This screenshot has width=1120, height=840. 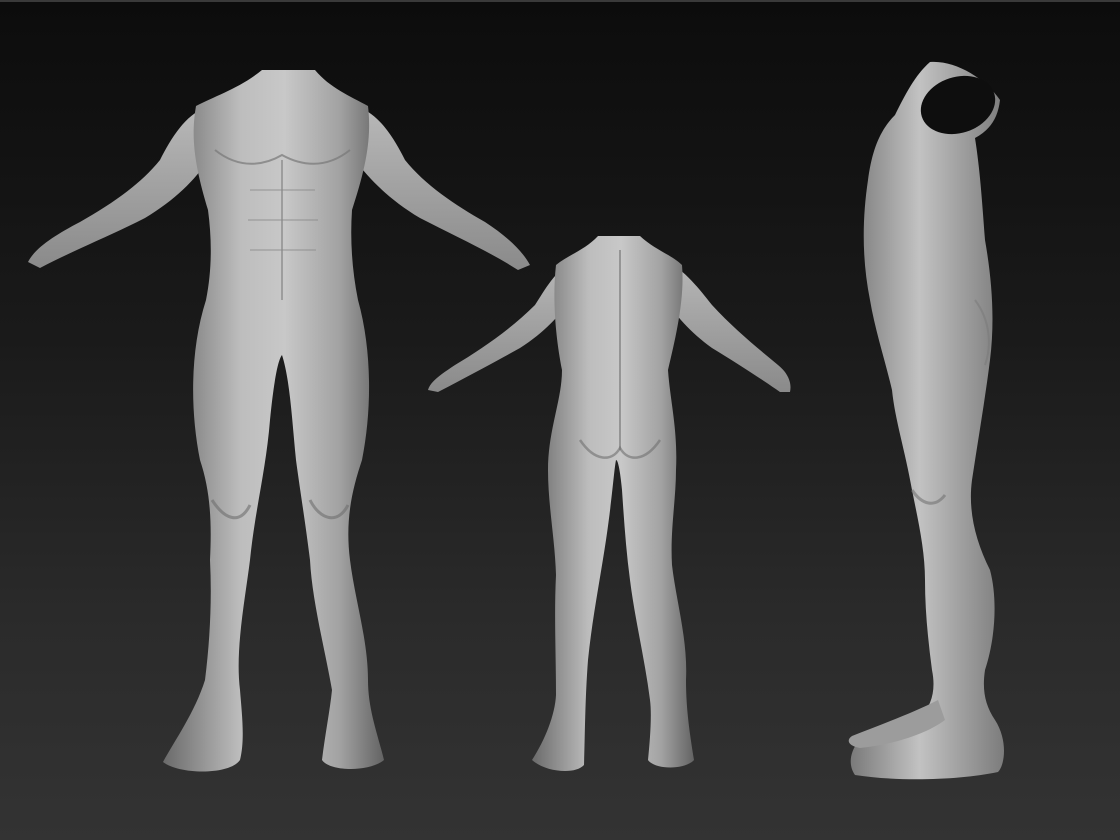 I want to click on side-view-body-icon, so click(x=926, y=420).